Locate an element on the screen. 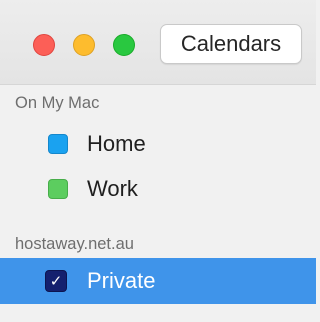  calendar-label-home: Home is located at coordinates (116, 143).